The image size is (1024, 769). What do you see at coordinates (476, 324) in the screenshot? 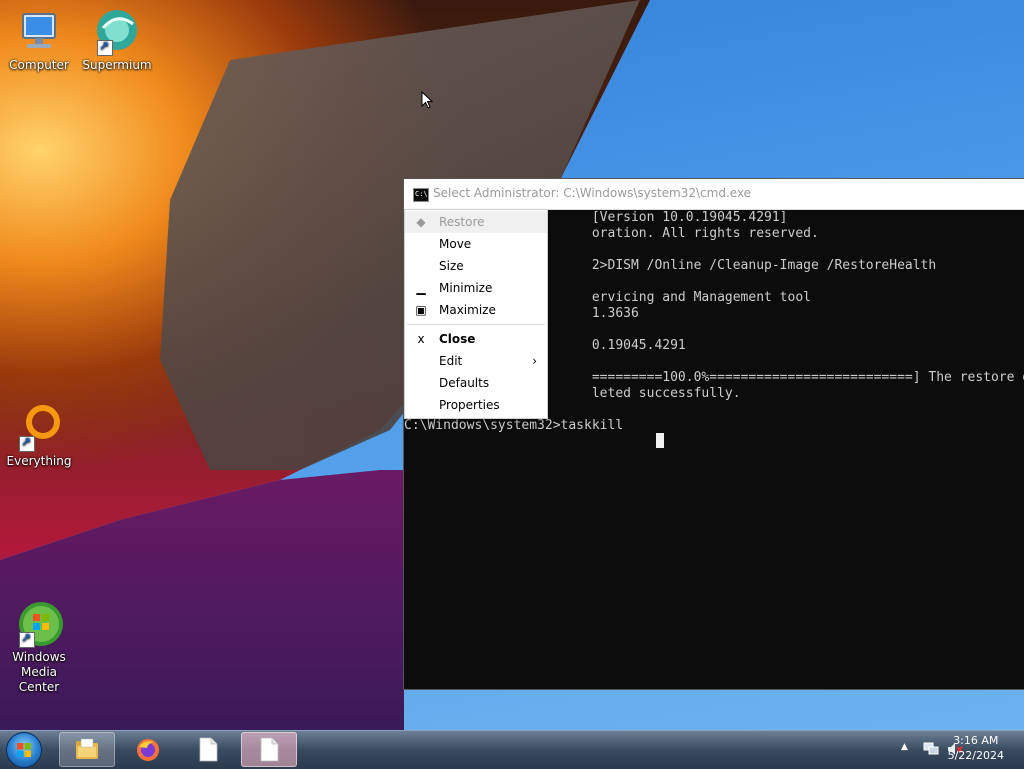
I see `menu-separator` at bounding box center [476, 324].